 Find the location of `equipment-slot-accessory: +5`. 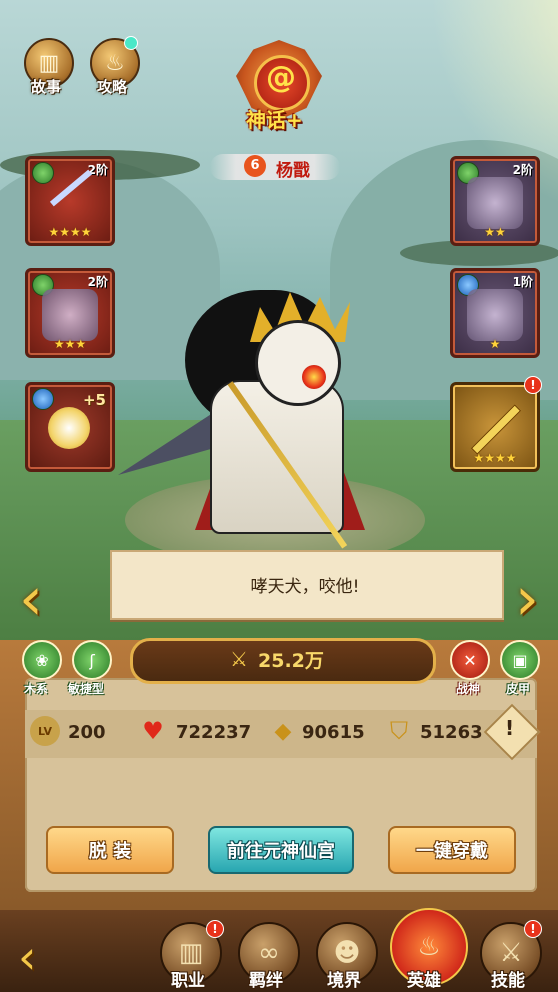

equipment-slot-accessory: +5 is located at coordinates (70, 427).